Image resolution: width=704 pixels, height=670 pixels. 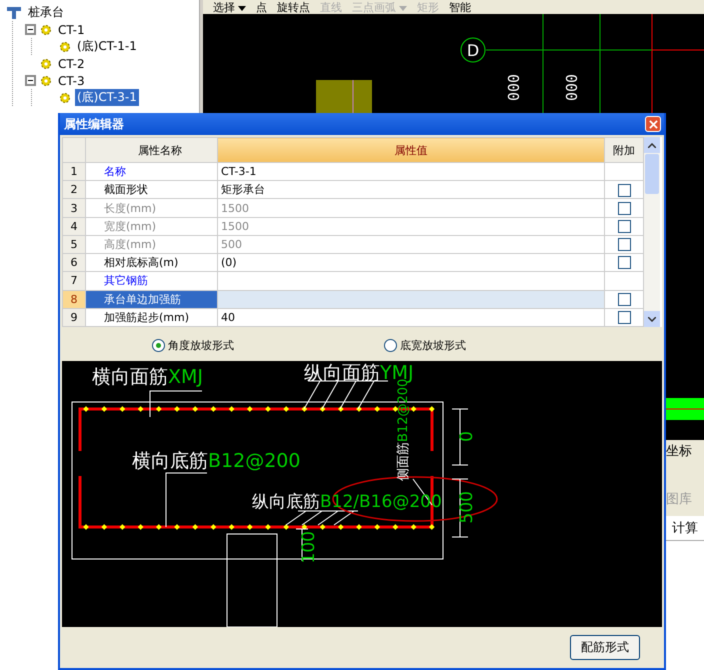 What do you see at coordinates (148, 377) in the screenshot?
I see `rebar-label: 横向面筋XMJ` at bounding box center [148, 377].